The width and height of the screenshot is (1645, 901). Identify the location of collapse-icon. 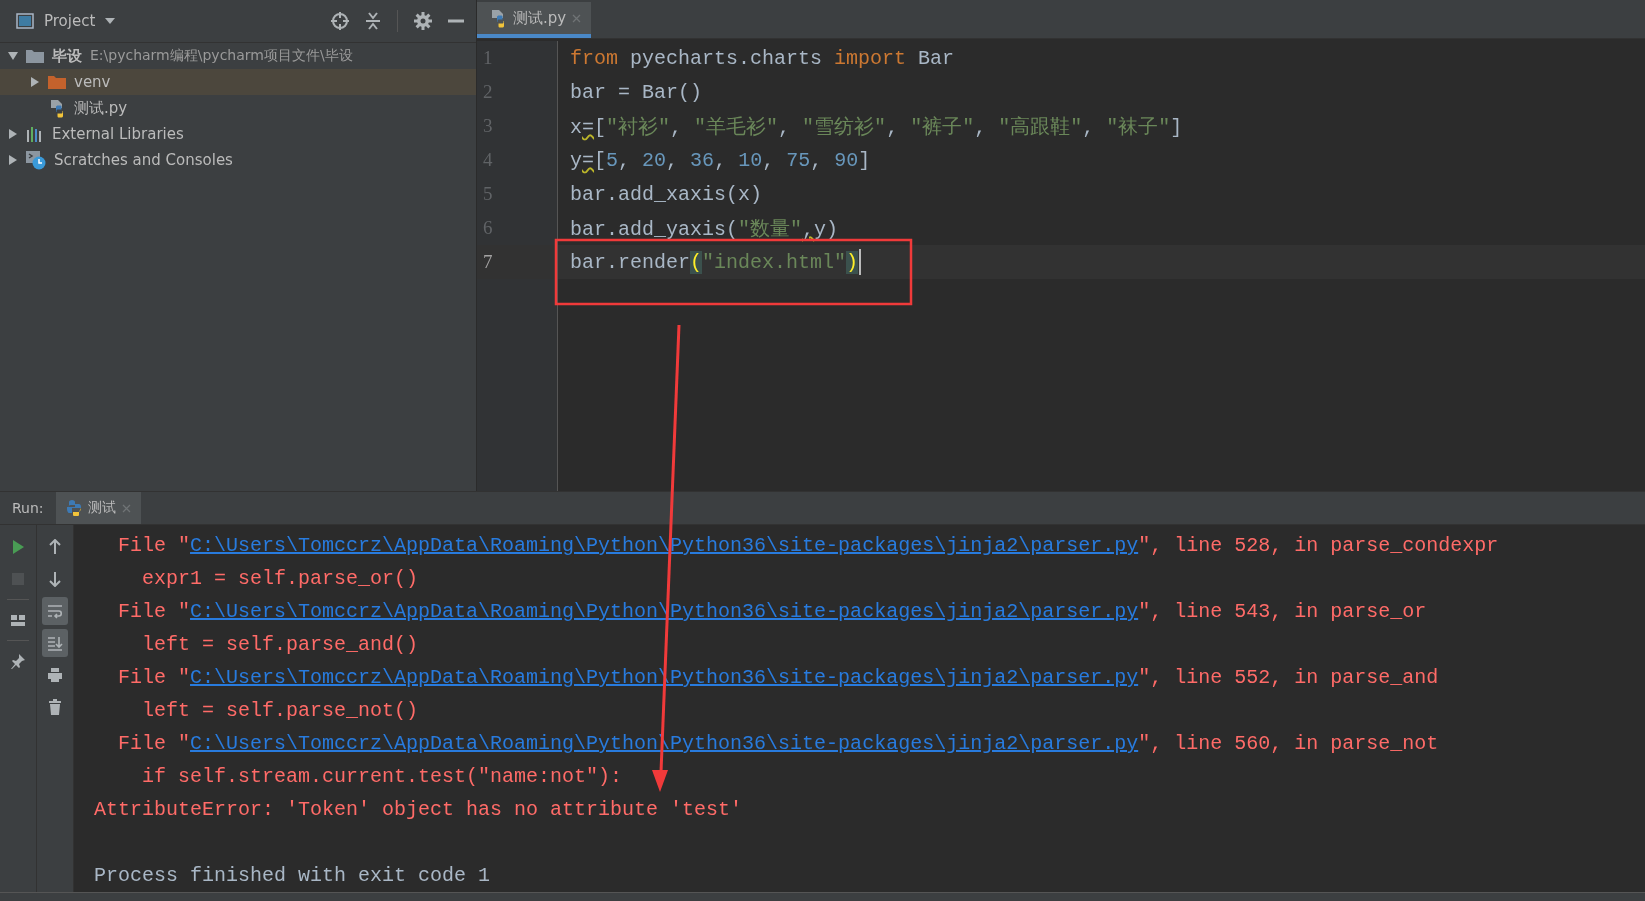
(373, 21).